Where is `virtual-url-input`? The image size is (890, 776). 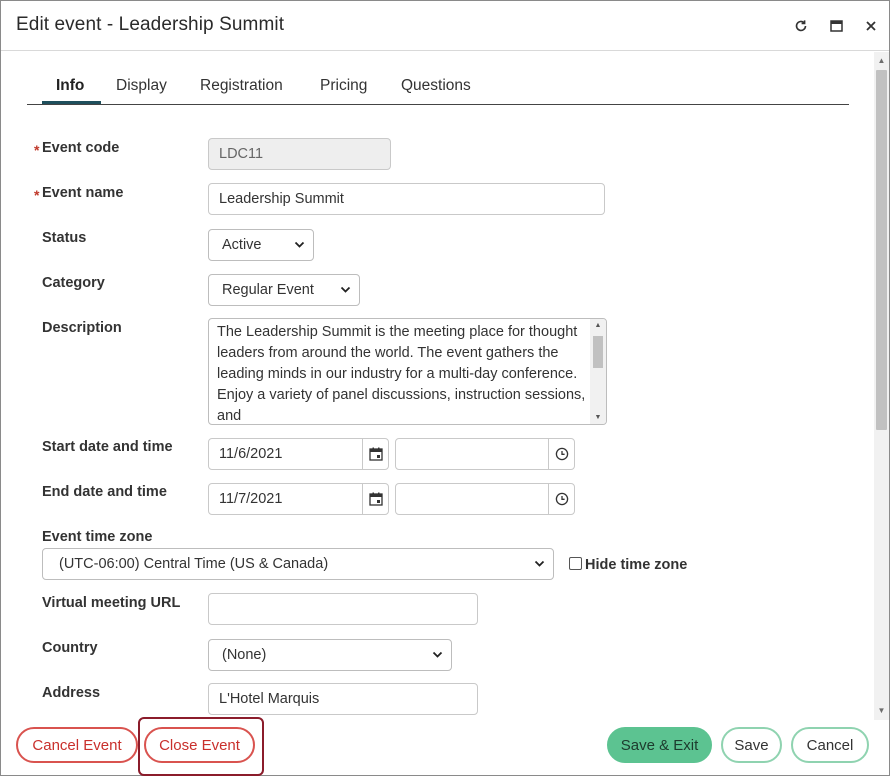
virtual-url-input is located at coordinates (343, 609).